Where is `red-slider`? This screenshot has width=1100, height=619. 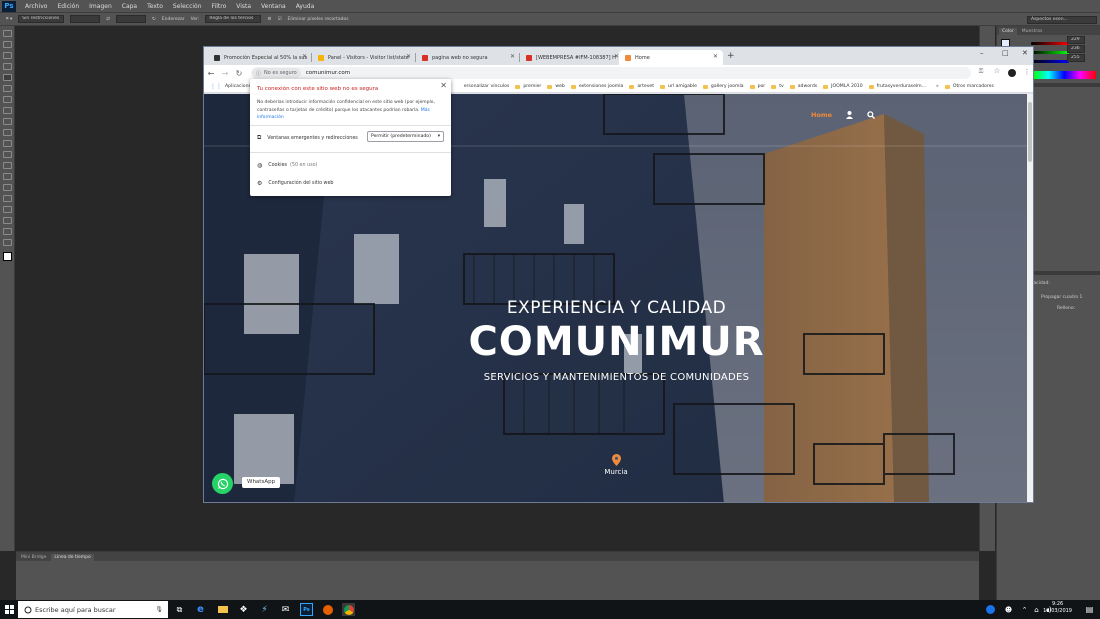 red-slider is located at coordinates (1050, 43).